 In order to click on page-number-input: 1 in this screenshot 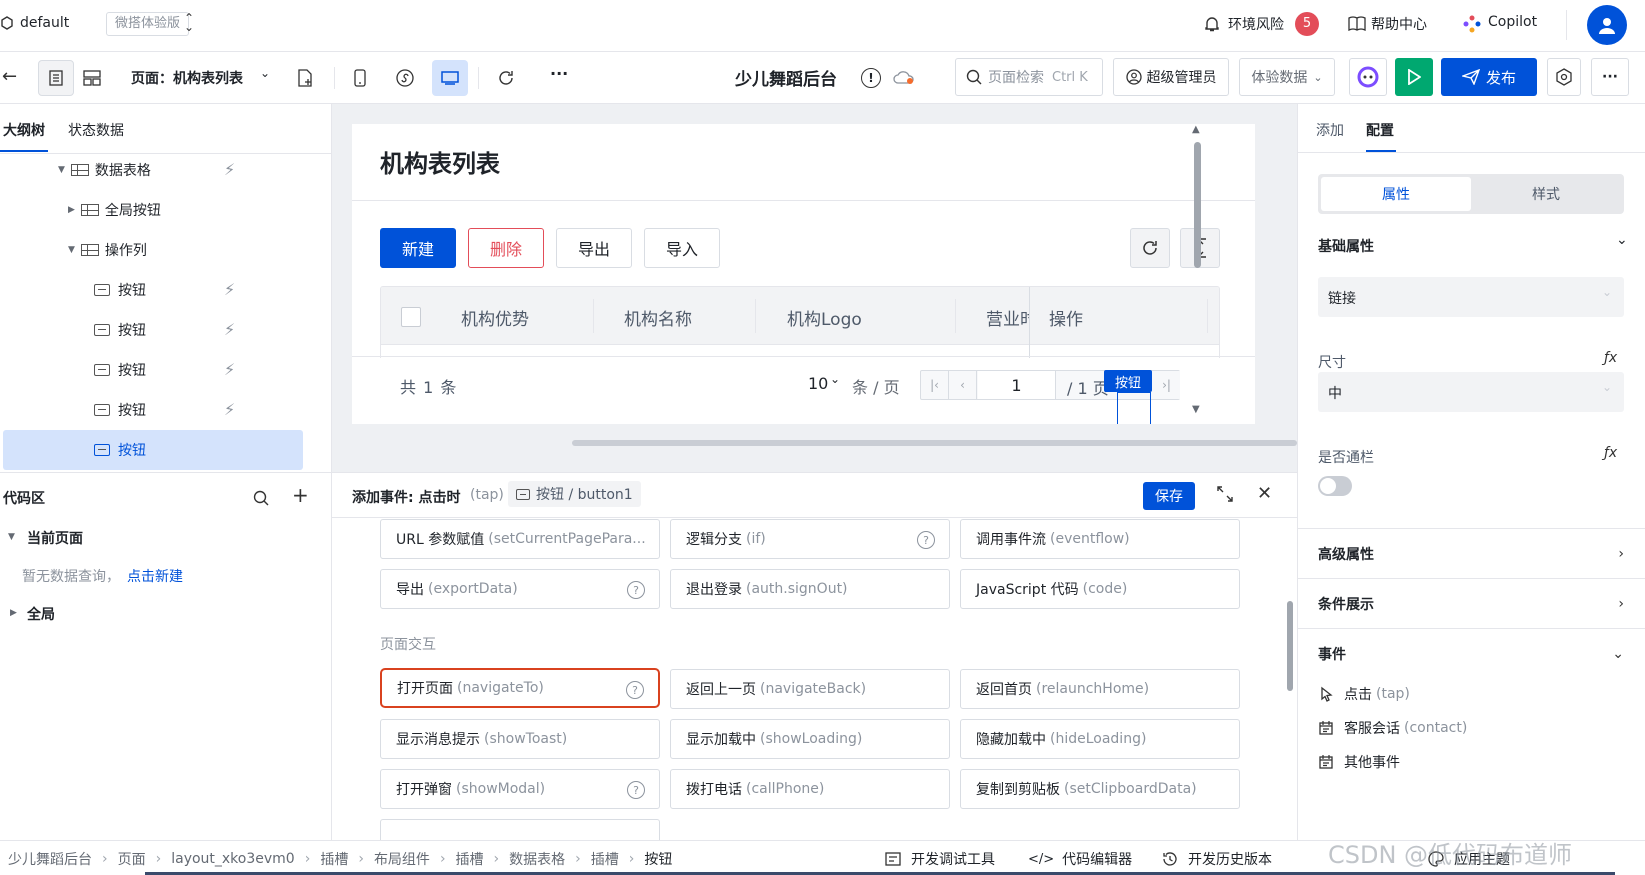, I will do `click(1017, 385)`.